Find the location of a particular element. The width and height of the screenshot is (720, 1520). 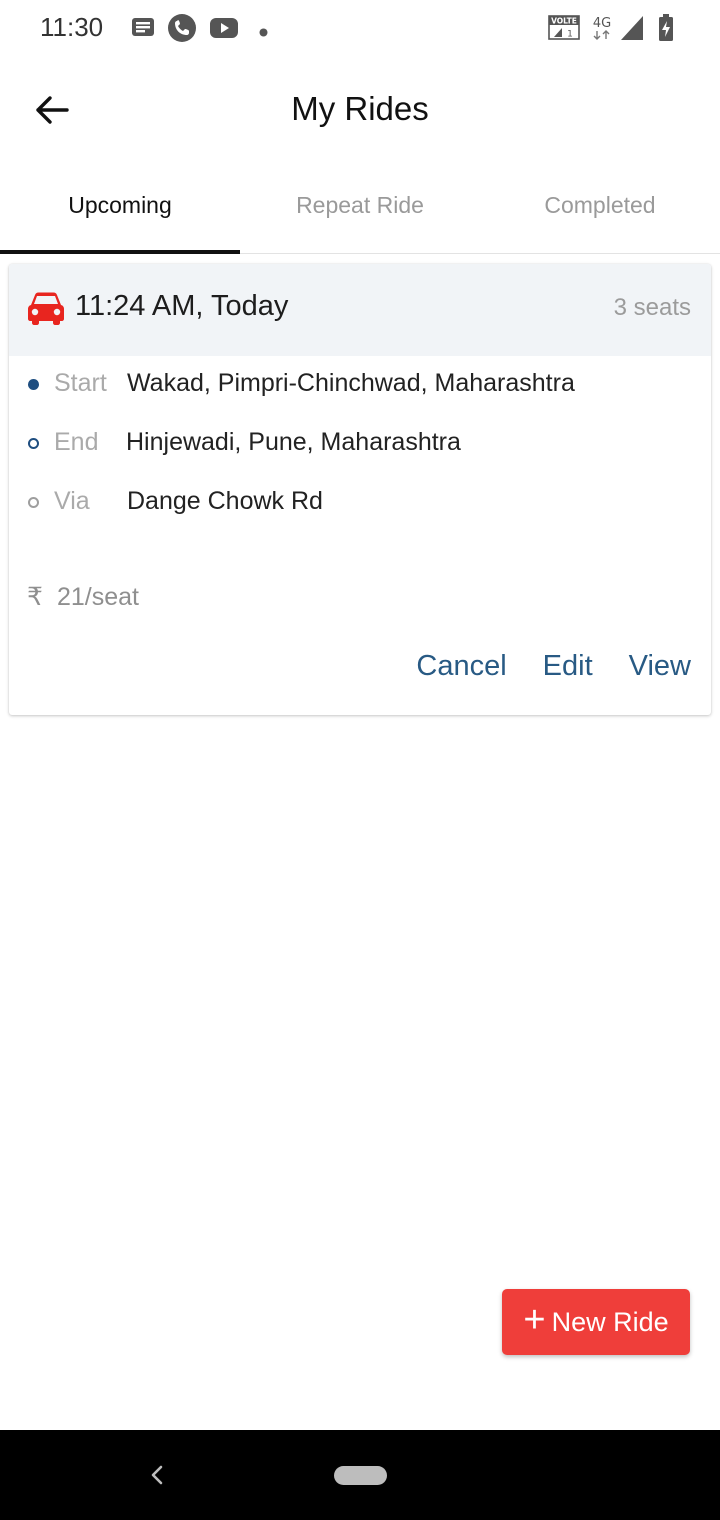

tab-bar: Upcoming Repeat Ride Completed is located at coordinates (360, 210).